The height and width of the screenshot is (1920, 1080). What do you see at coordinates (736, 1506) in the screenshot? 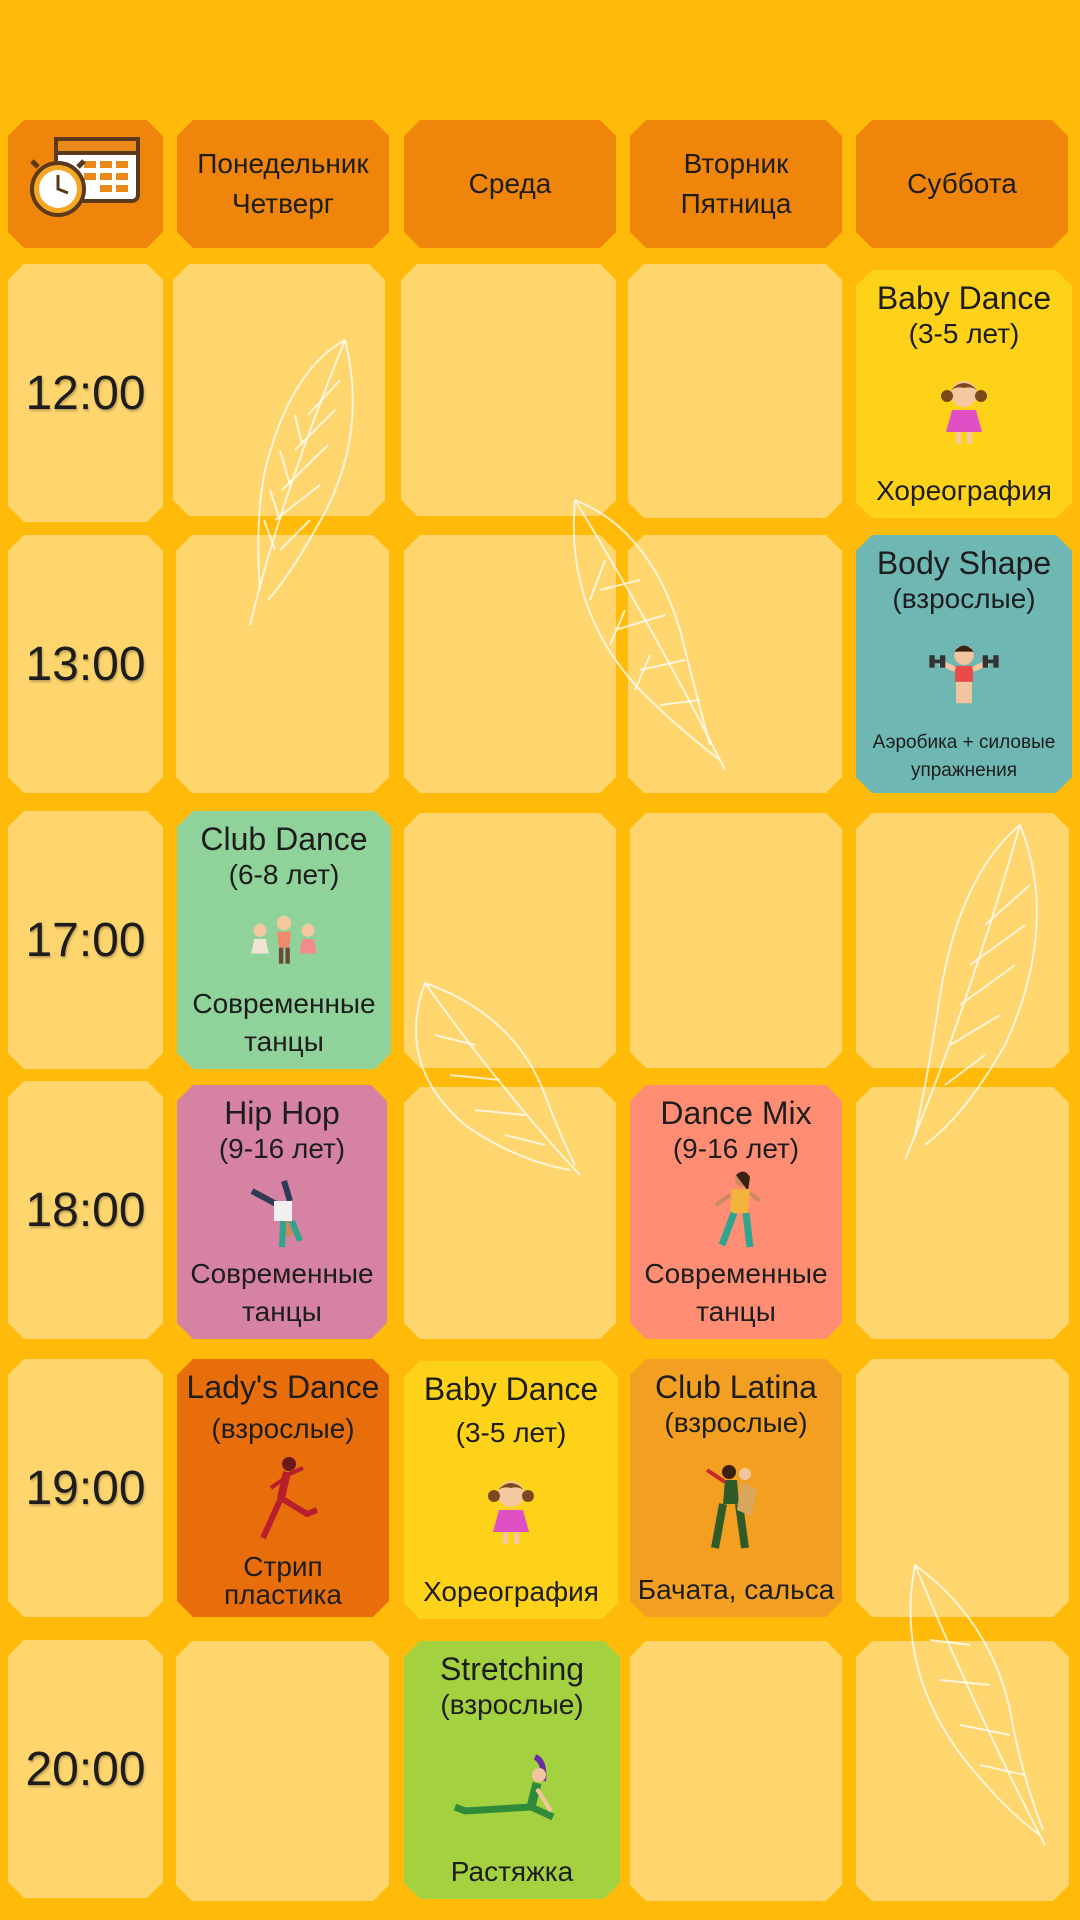
I see `latin-dancers-icon` at bounding box center [736, 1506].